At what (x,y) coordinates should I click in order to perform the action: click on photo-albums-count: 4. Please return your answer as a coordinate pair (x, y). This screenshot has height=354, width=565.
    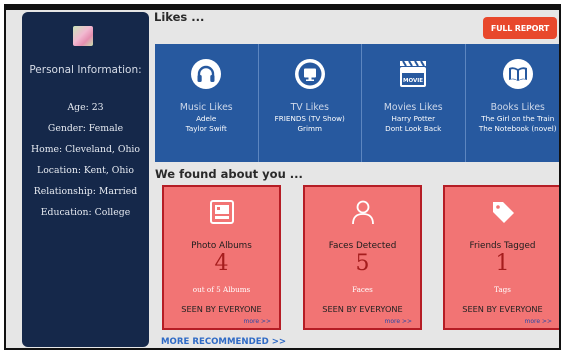
    Looking at the image, I should click on (221, 263).